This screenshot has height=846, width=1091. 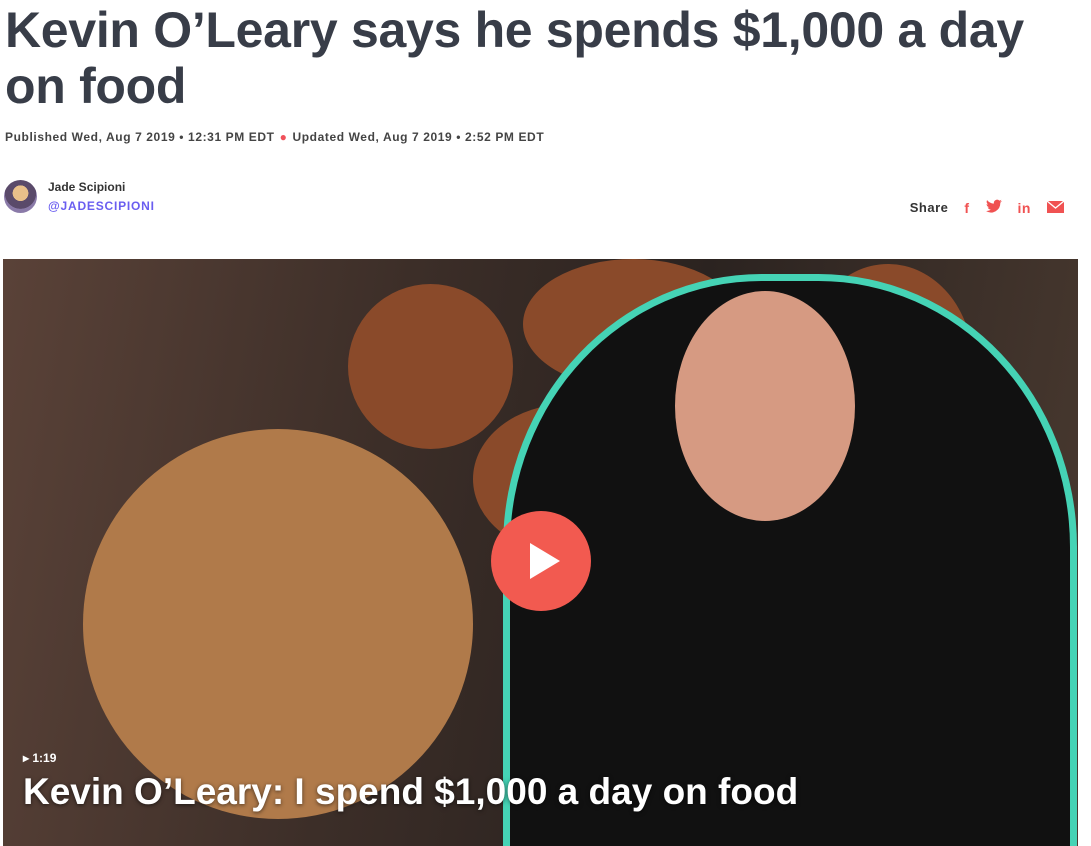 What do you see at coordinates (1024, 208) in the screenshot?
I see `linkedin-icon: in` at bounding box center [1024, 208].